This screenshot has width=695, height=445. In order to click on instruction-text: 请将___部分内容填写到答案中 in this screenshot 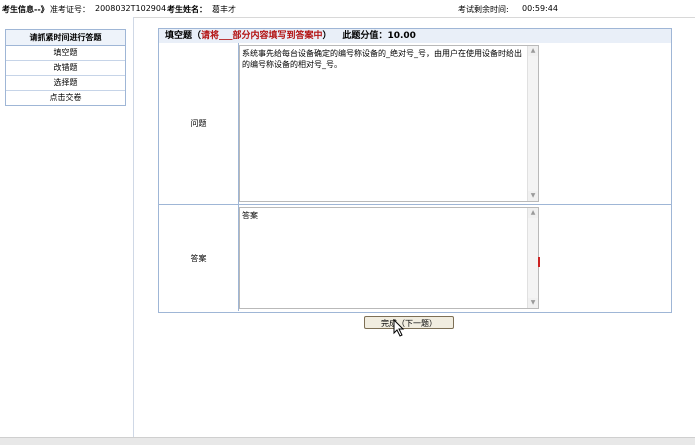, I will do `click(262, 36)`.